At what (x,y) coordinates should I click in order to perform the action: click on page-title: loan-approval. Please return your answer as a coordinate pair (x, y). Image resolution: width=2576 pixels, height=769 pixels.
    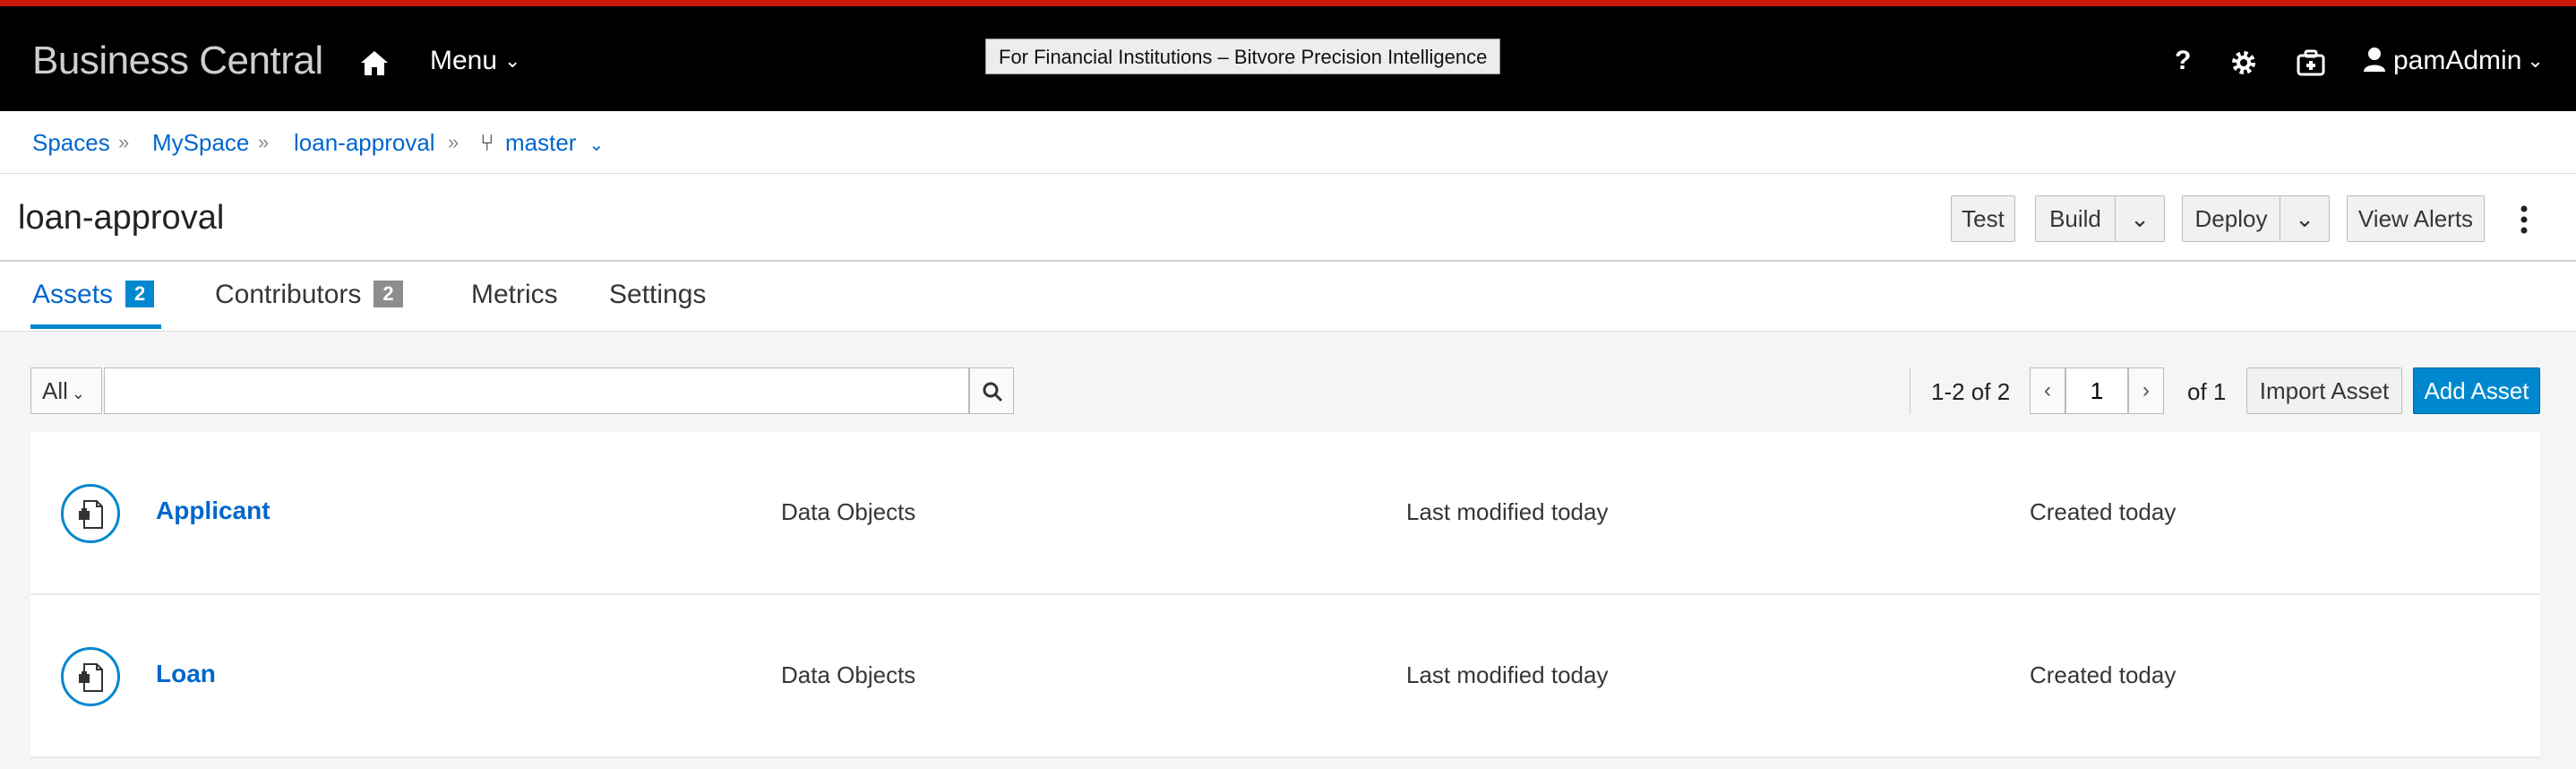
    Looking at the image, I should click on (121, 218).